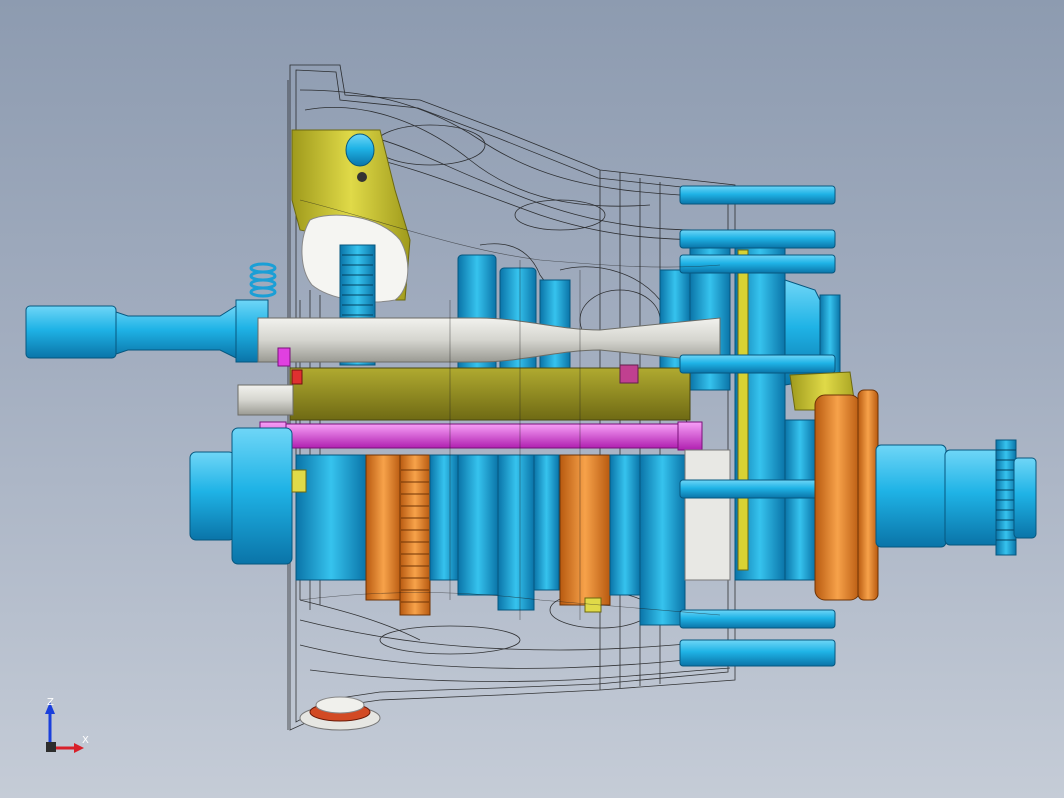 The height and width of the screenshot is (798, 1064). What do you see at coordinates (297, 377) in the screenshot?
I see `red-block` at bounding box center [297, 377].